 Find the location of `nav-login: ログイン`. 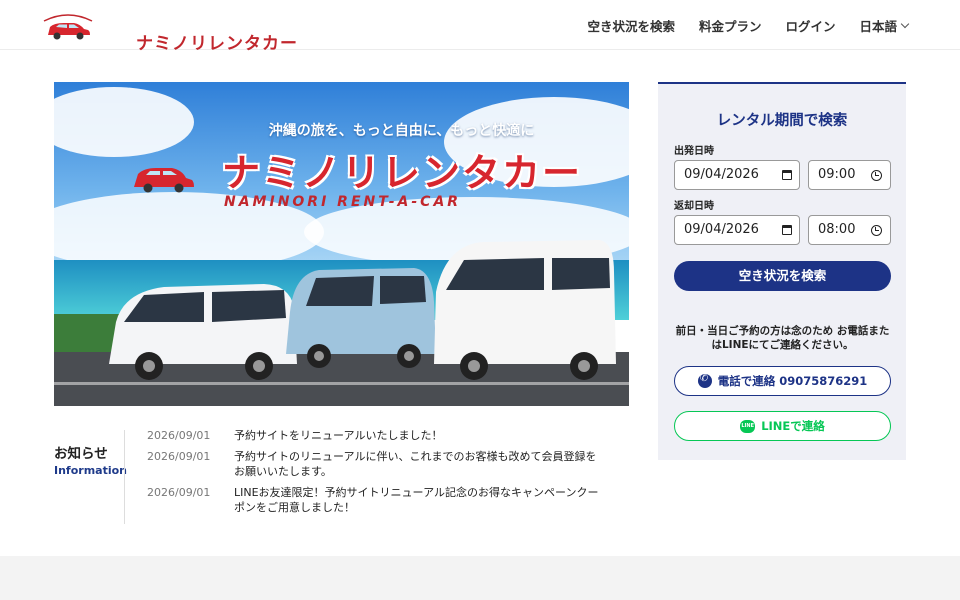

nav-login: ログイン is located at coordinates (810, 25).